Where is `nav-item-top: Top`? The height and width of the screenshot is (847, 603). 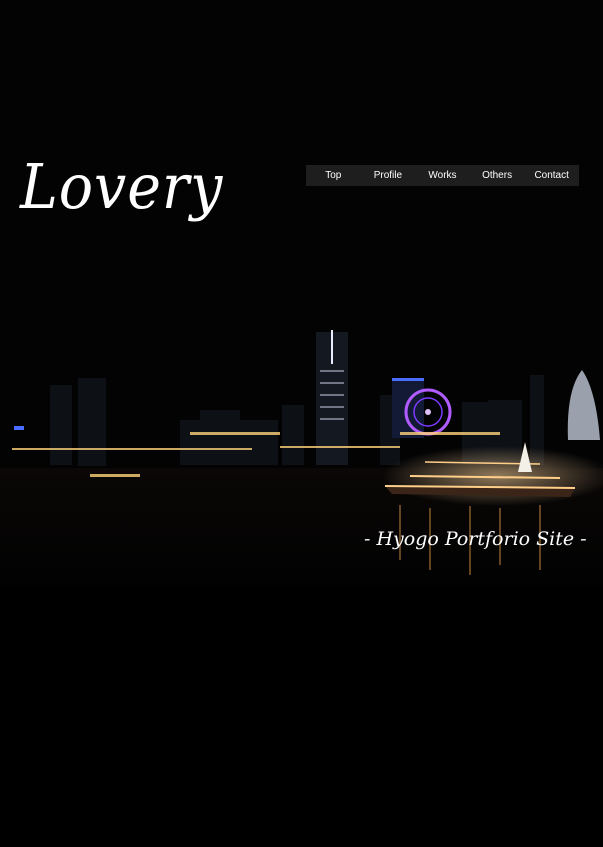
nav-item-top: Top is located at coordinates (333, 175).